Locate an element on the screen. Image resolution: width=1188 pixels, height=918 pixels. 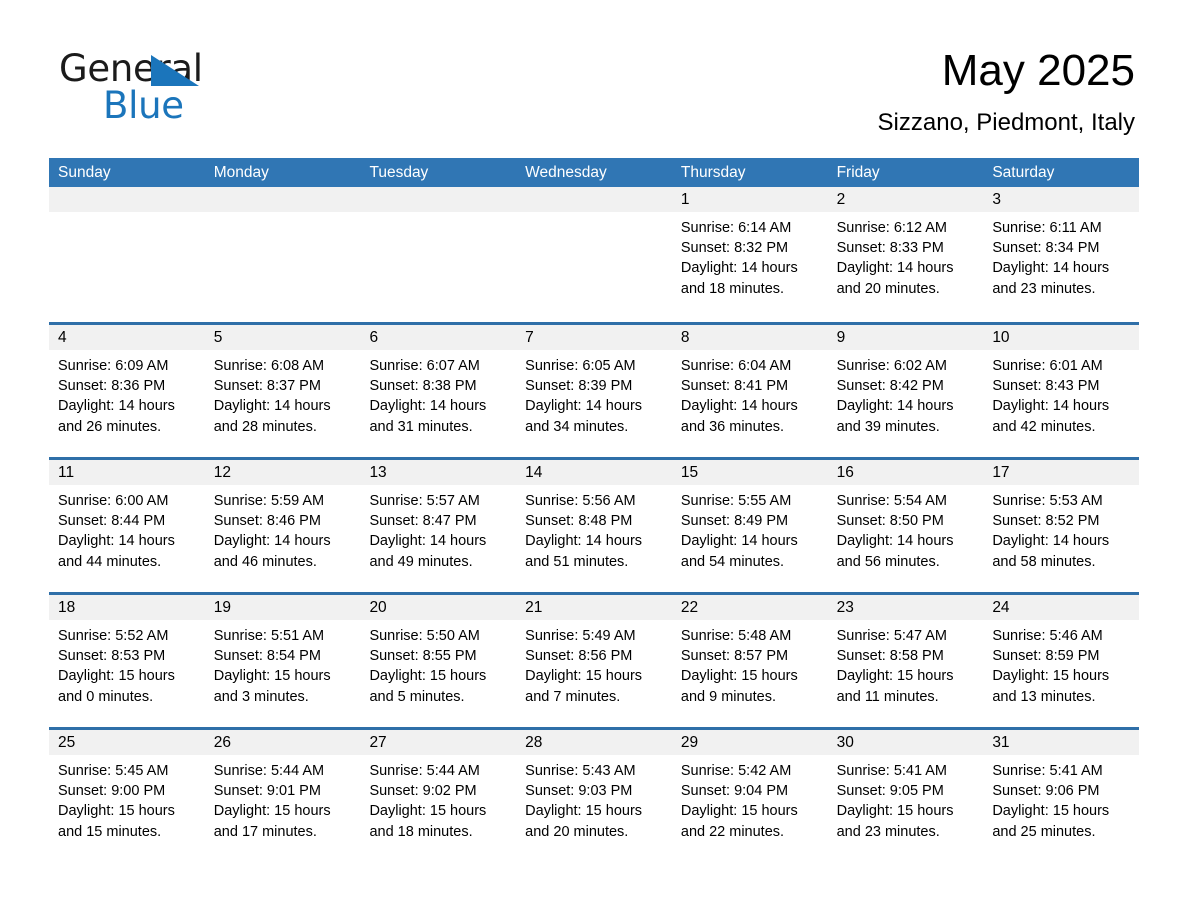
day-detail-line: Sunset: 8:42 PM is located at coordinates (890, 386).